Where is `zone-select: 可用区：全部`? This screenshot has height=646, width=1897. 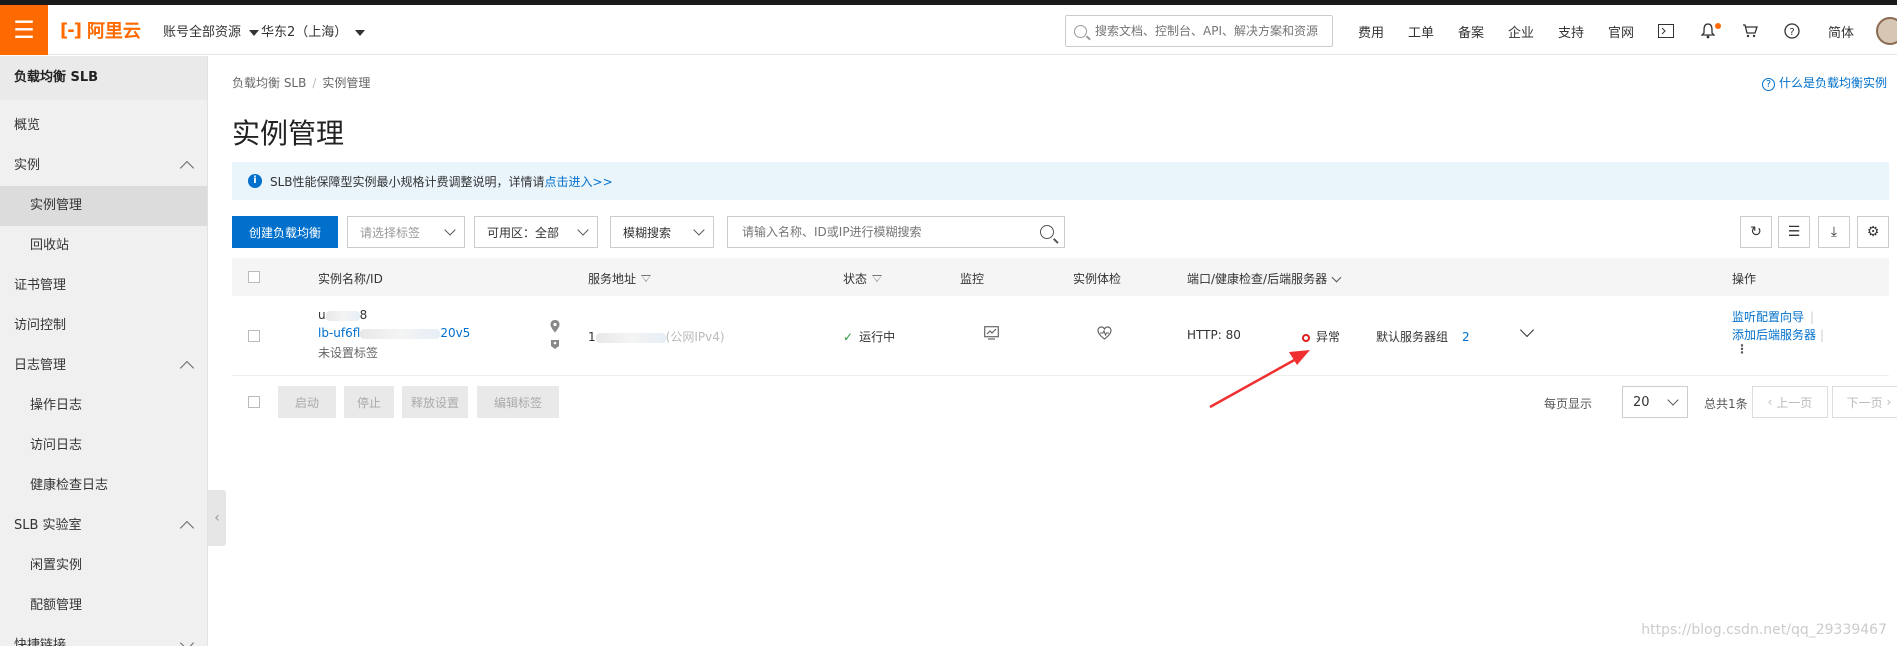
zone-select: 可用区：全部 is located at coordinates (536, 232).